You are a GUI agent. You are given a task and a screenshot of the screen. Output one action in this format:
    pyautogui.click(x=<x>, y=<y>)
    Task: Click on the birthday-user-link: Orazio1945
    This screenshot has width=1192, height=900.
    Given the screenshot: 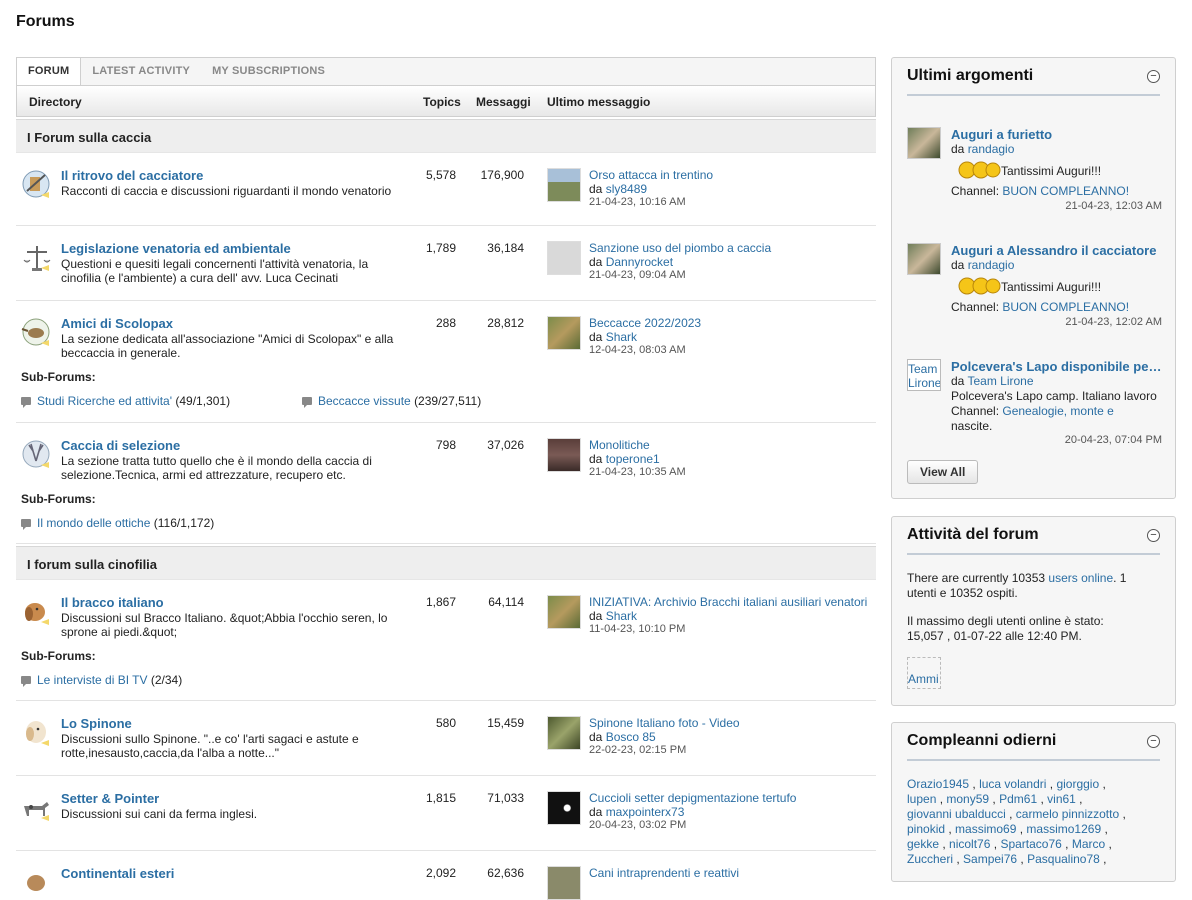 What is the action you would take?
    pyautogui.click(x=938, y=784)
    